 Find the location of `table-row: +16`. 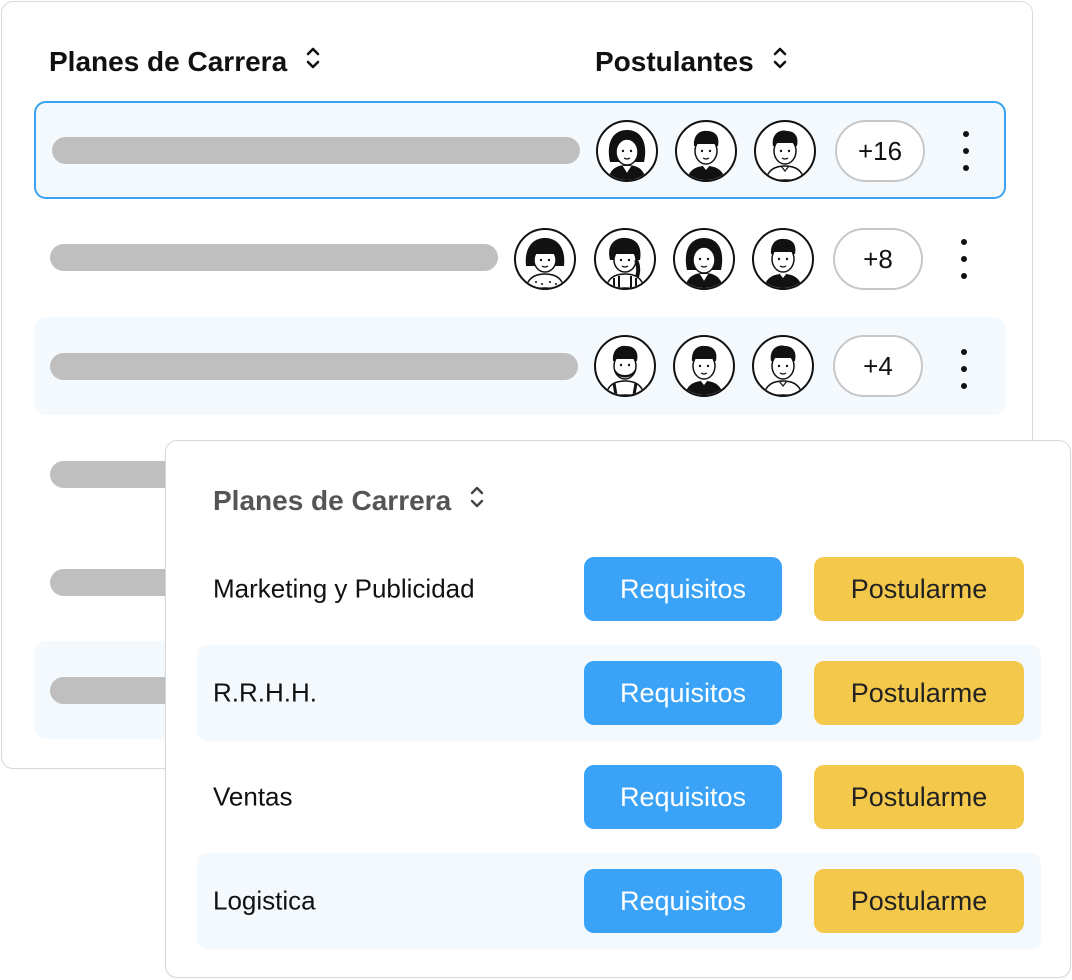

table-row: +16 is located at coordinates (520, 150).